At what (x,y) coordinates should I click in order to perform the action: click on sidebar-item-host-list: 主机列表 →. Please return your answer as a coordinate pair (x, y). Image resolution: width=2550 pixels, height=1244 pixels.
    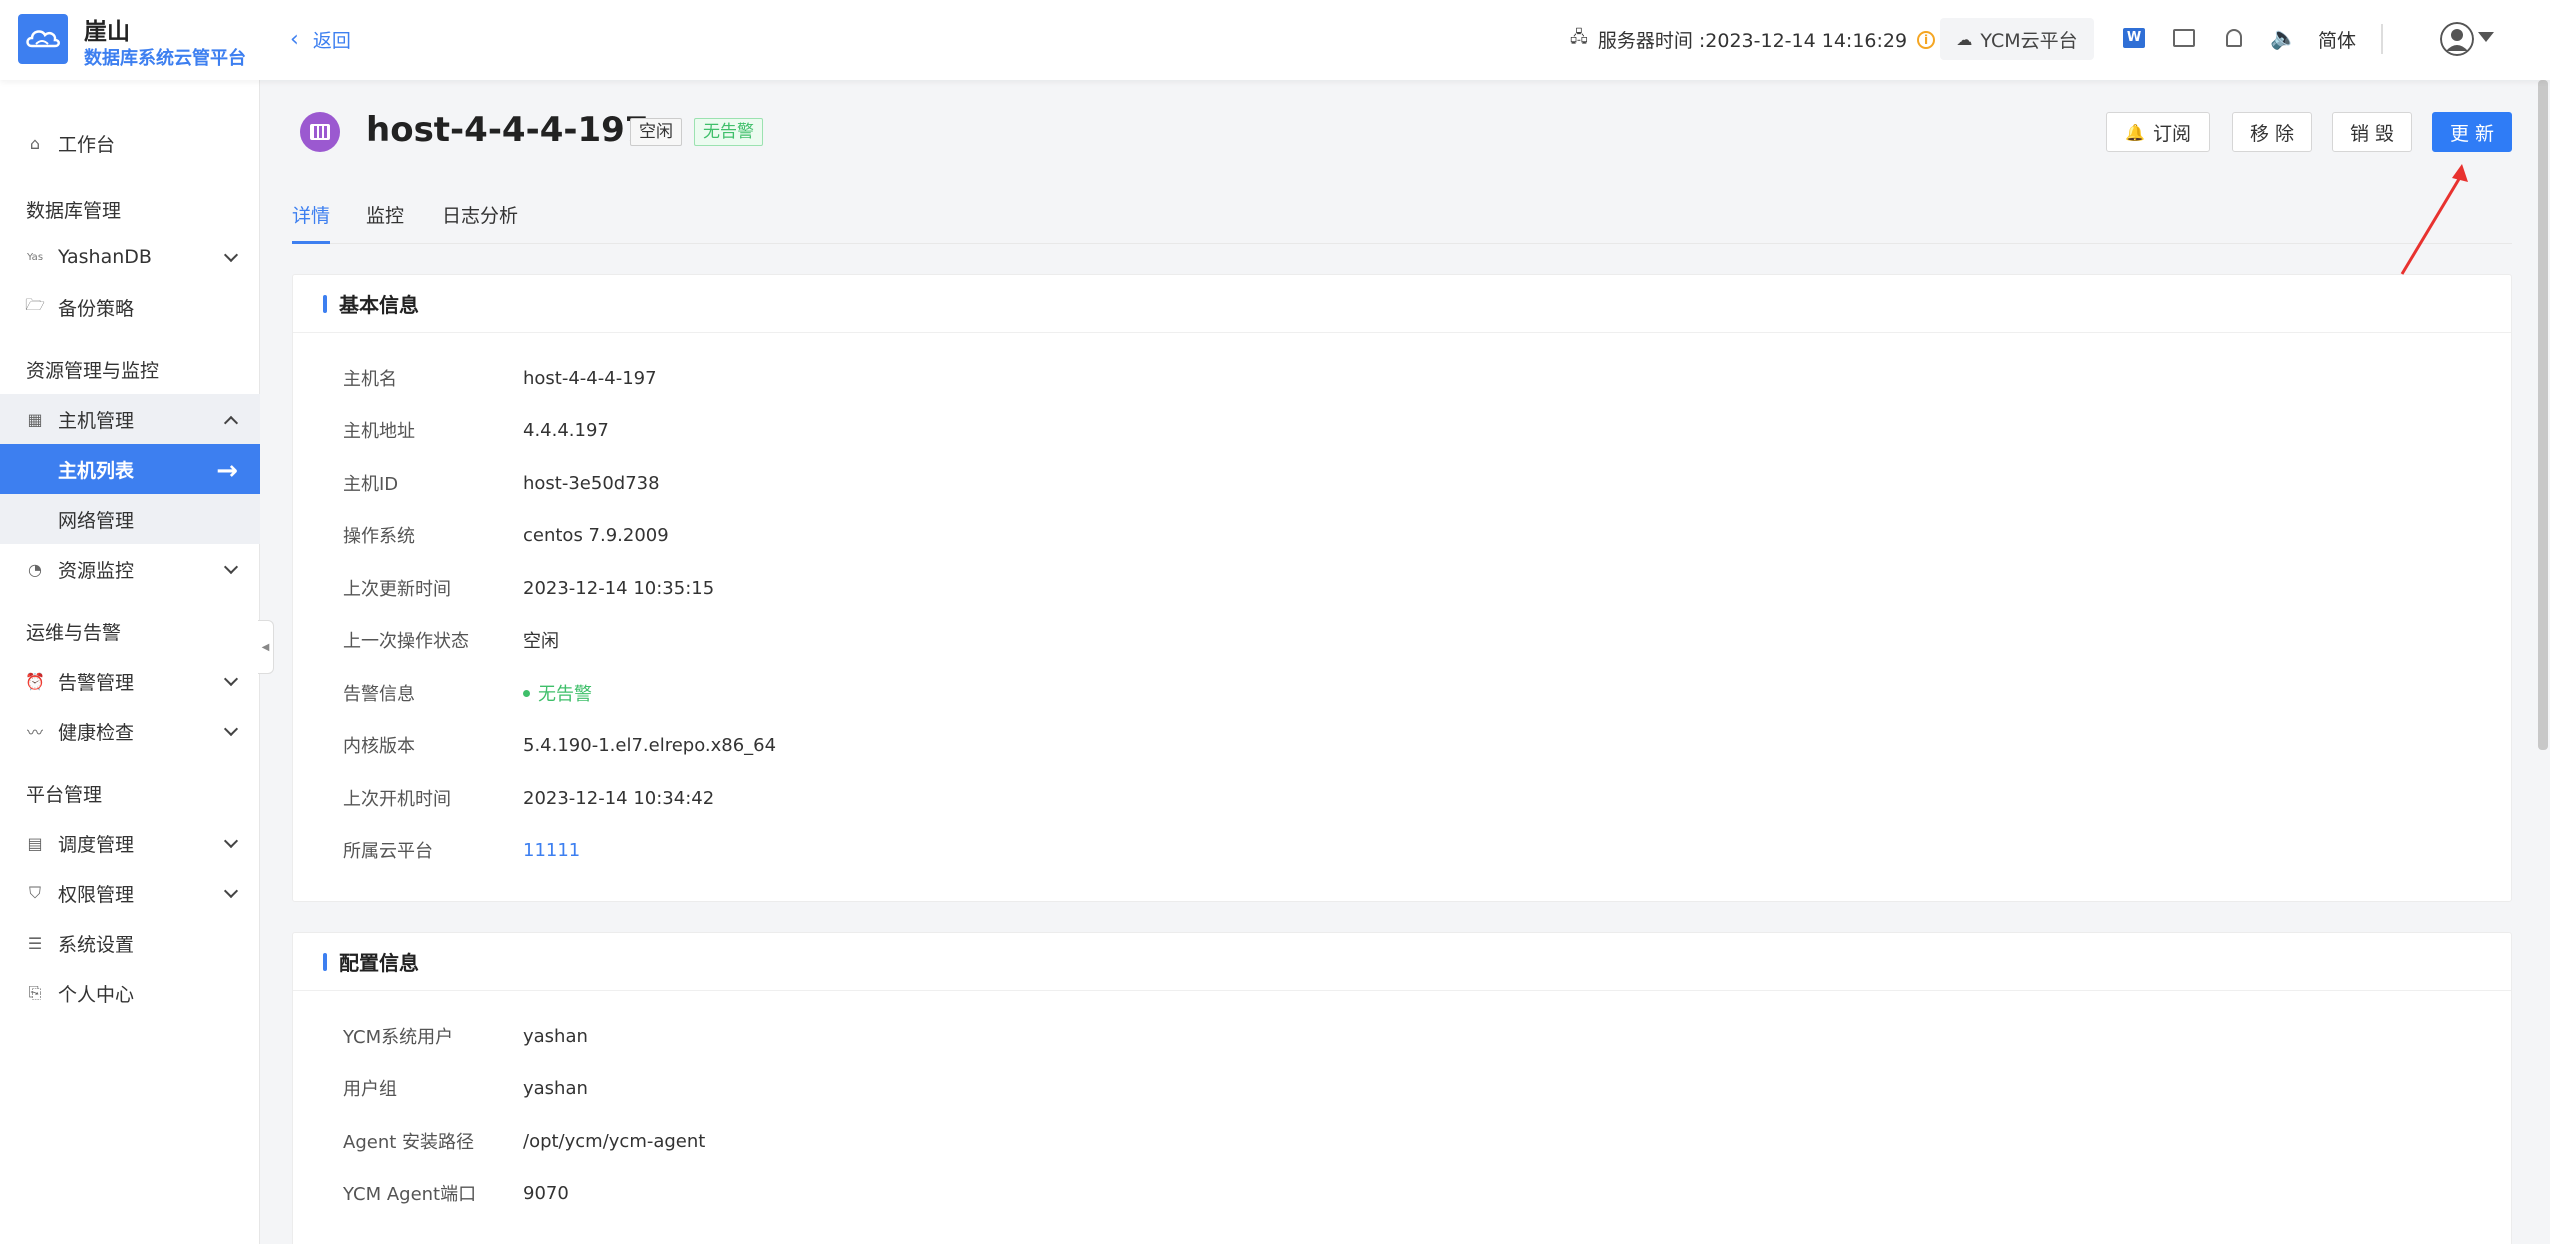
    Looking at the image, I should click on (130, 469).